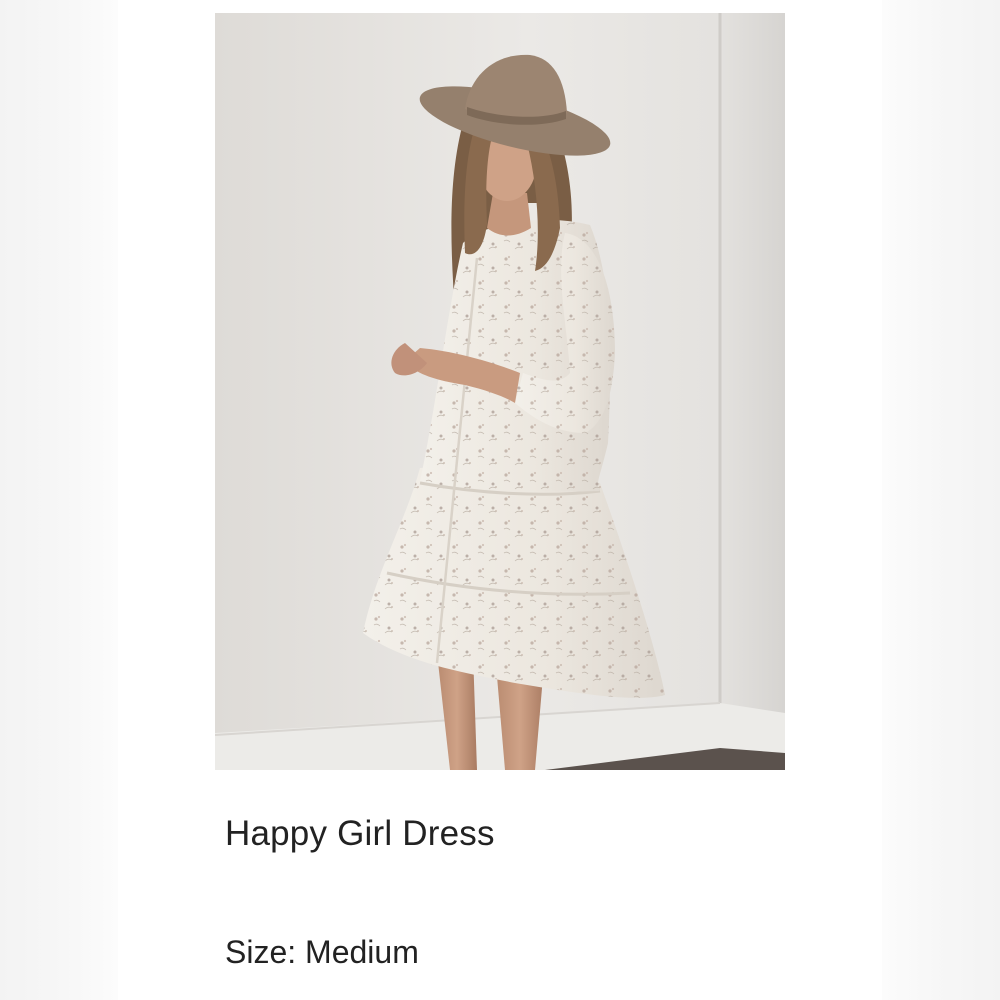  Describe the element at coordinates (360, 833) in the screenshot. I see `product-title: Happy Girl Dress` at that location.